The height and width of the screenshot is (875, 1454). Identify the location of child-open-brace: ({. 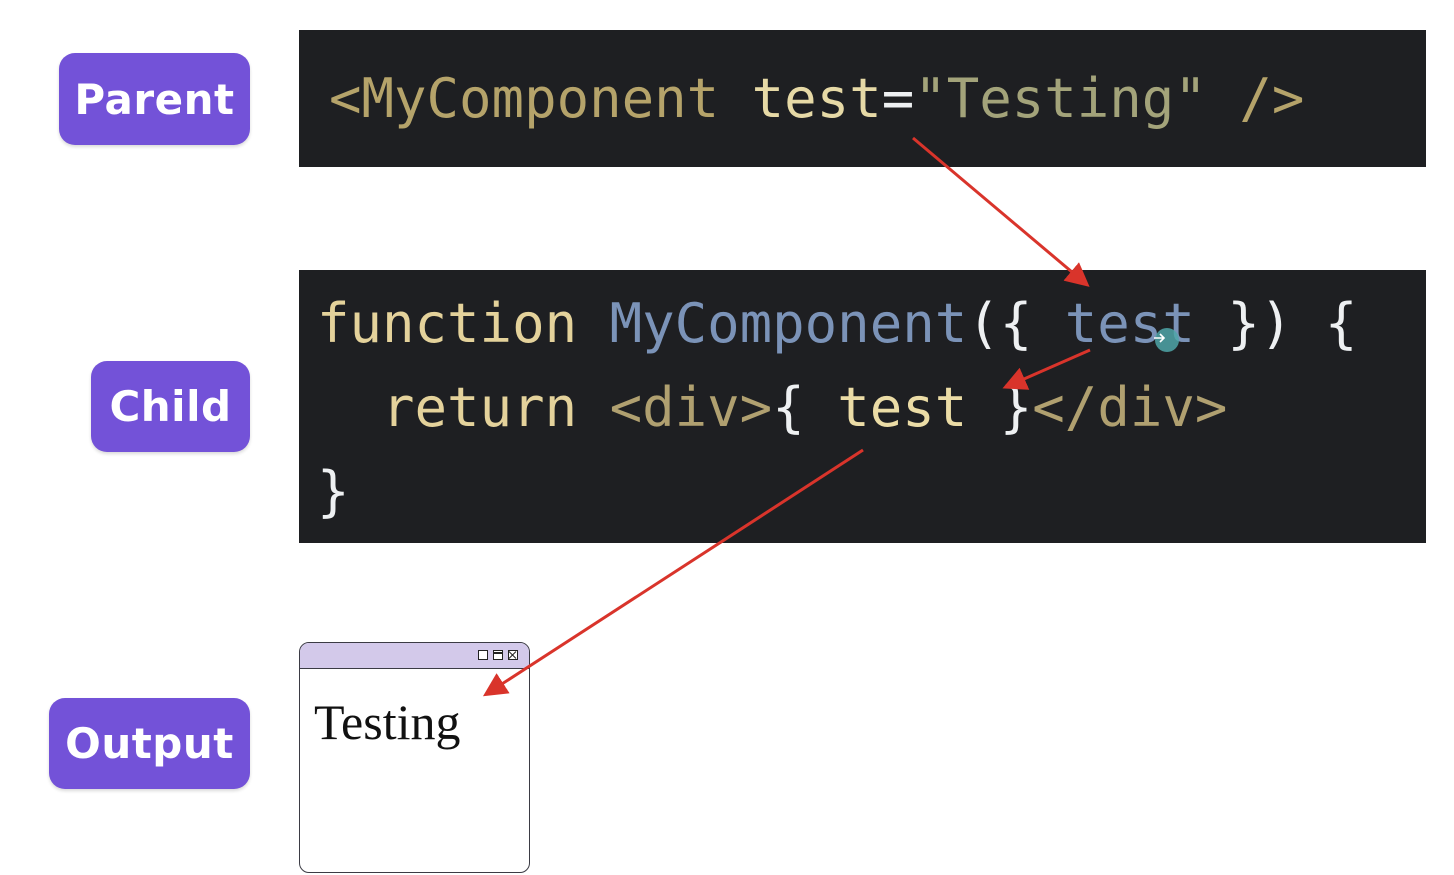
(1000, 323).